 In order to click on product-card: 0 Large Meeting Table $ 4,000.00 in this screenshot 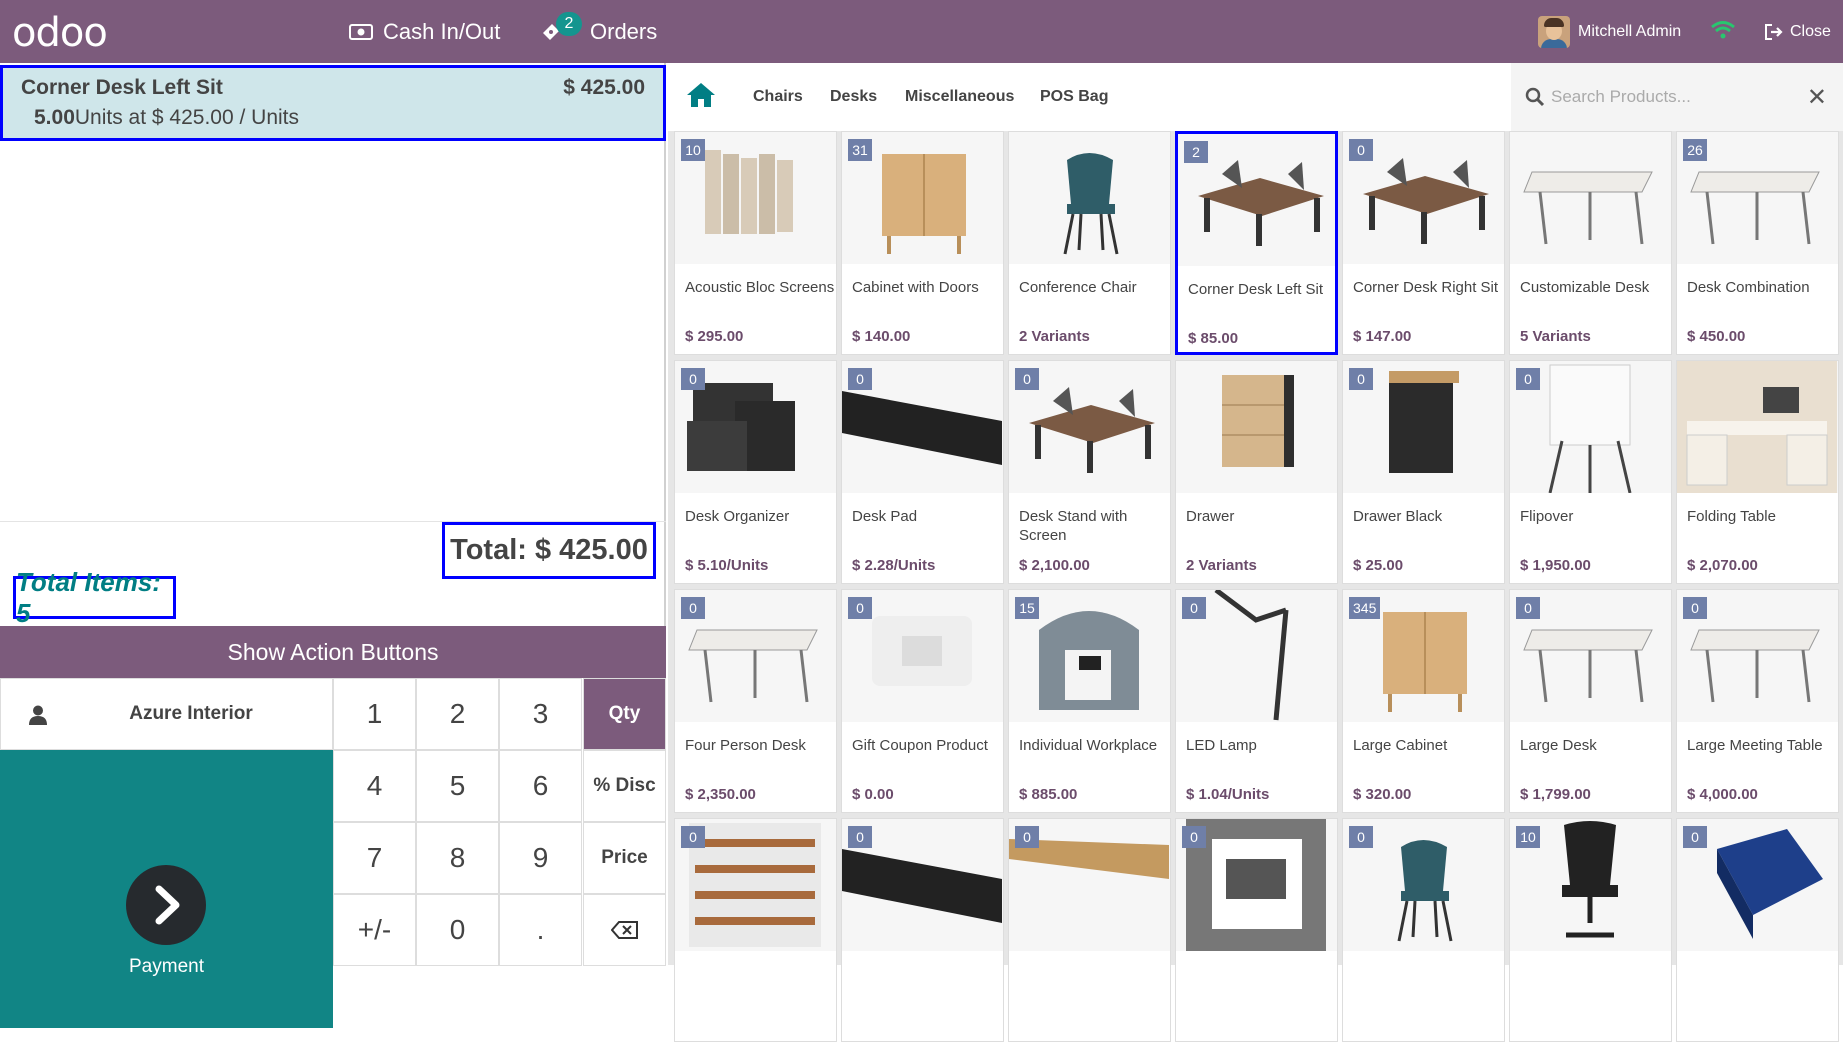, I will do `click(1757, 701)`.